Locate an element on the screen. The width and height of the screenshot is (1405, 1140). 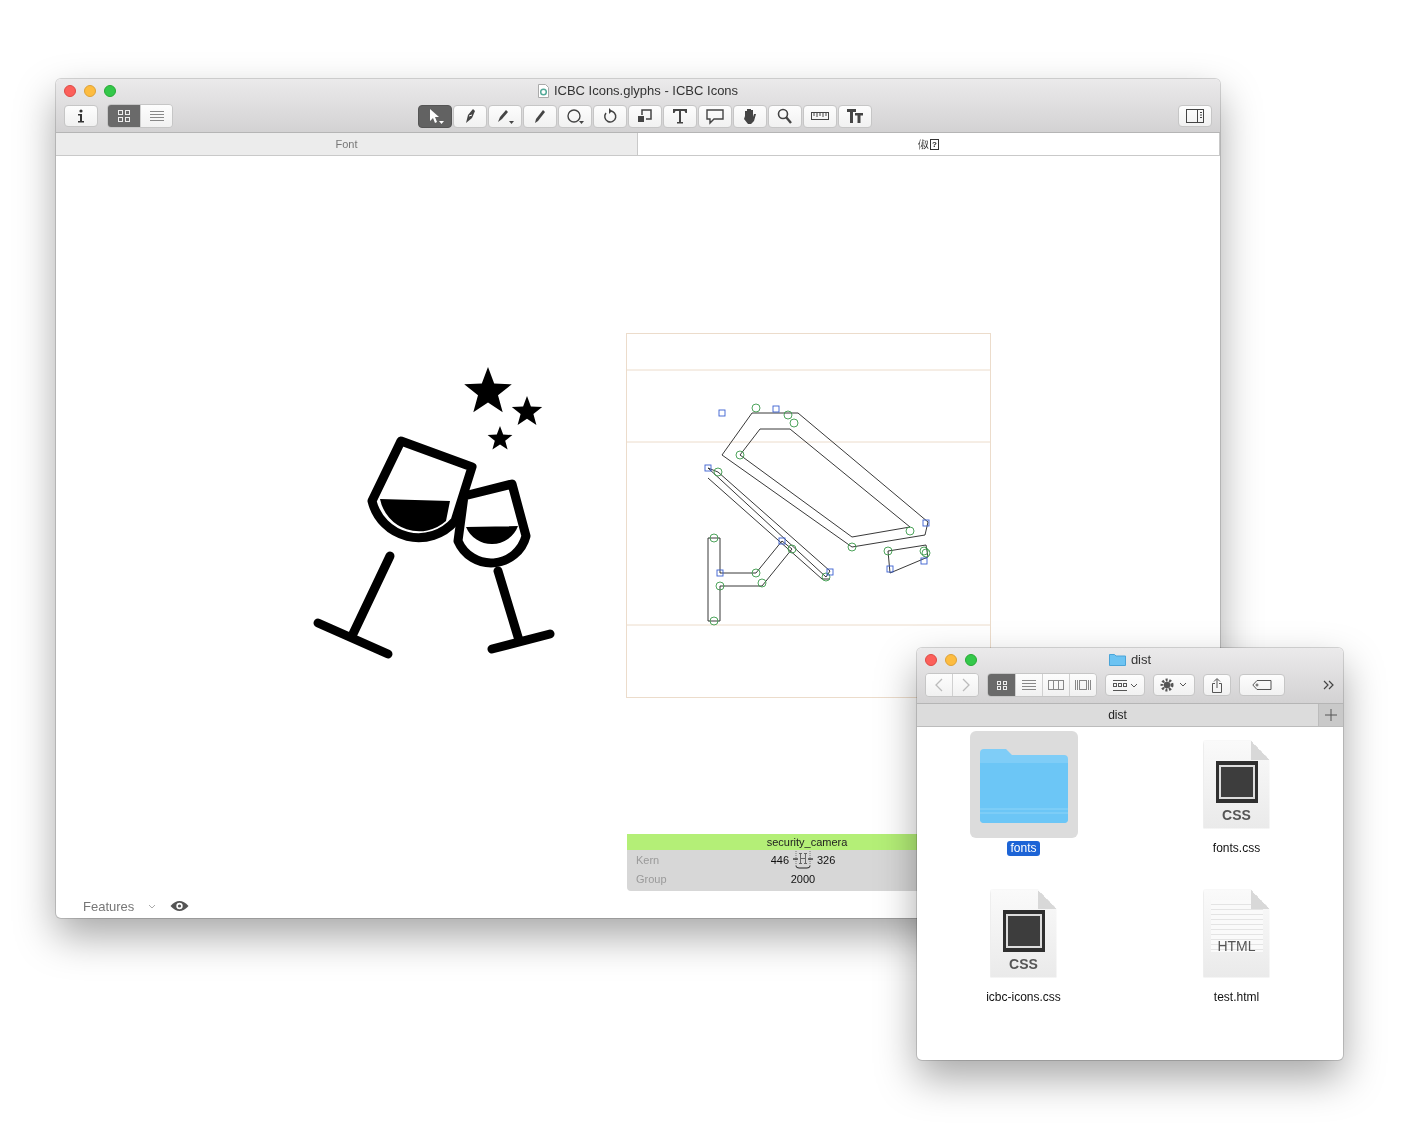
gear-icon is located at coordinates (1174, 685).